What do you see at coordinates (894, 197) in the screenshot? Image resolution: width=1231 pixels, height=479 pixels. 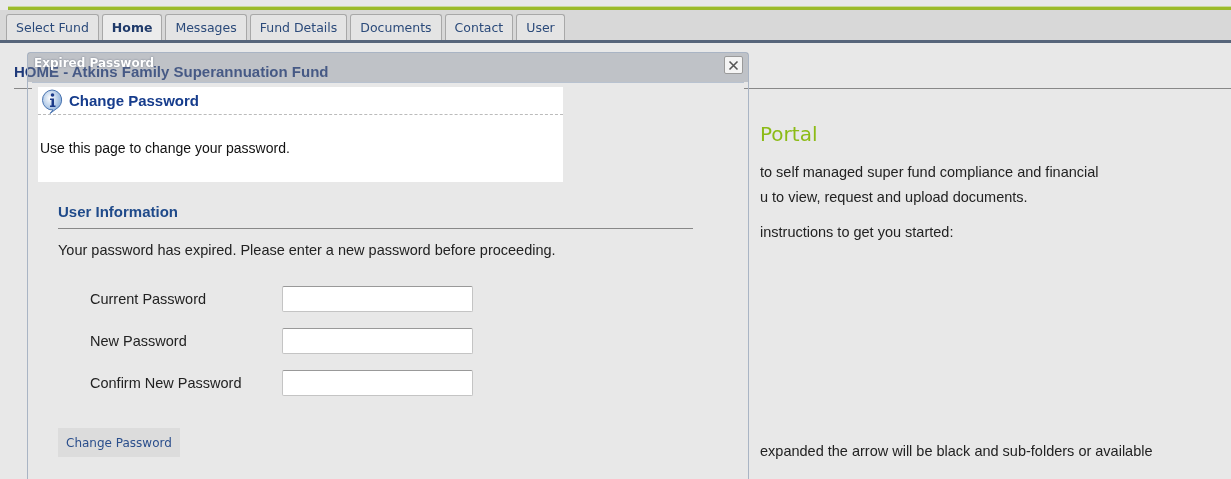 I see `body-text: u to view, request and upload documents.` at bounding box center [894, 197].